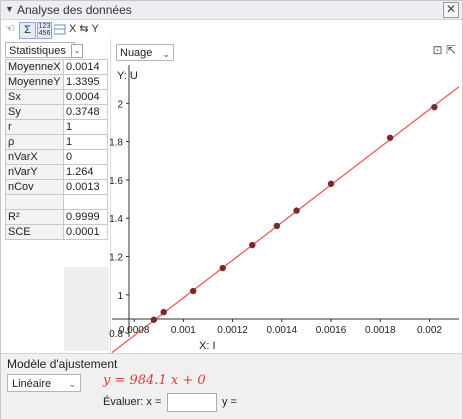 This screenshot has height=419, width=463. Describe the element at coordinates (116, 181) in the screenshot. I see `y-tick-label: 1.6` at that location.